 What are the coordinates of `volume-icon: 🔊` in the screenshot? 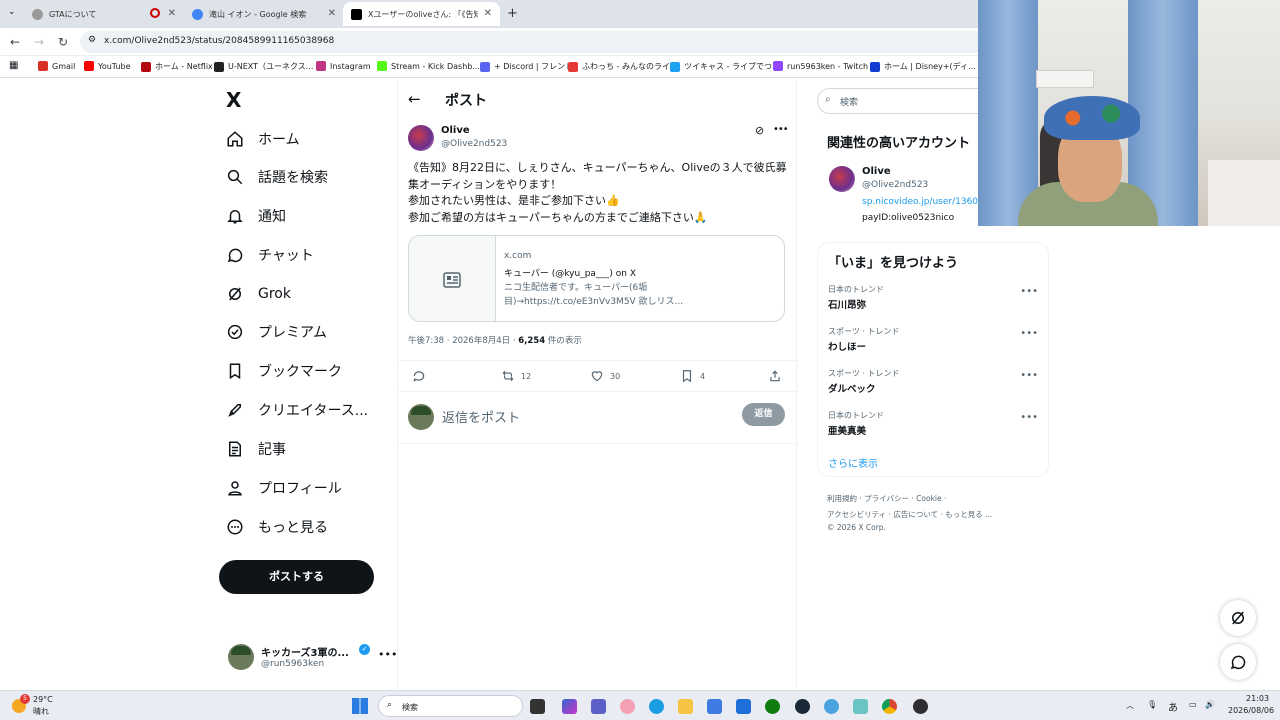 It's located at (1210, 704).